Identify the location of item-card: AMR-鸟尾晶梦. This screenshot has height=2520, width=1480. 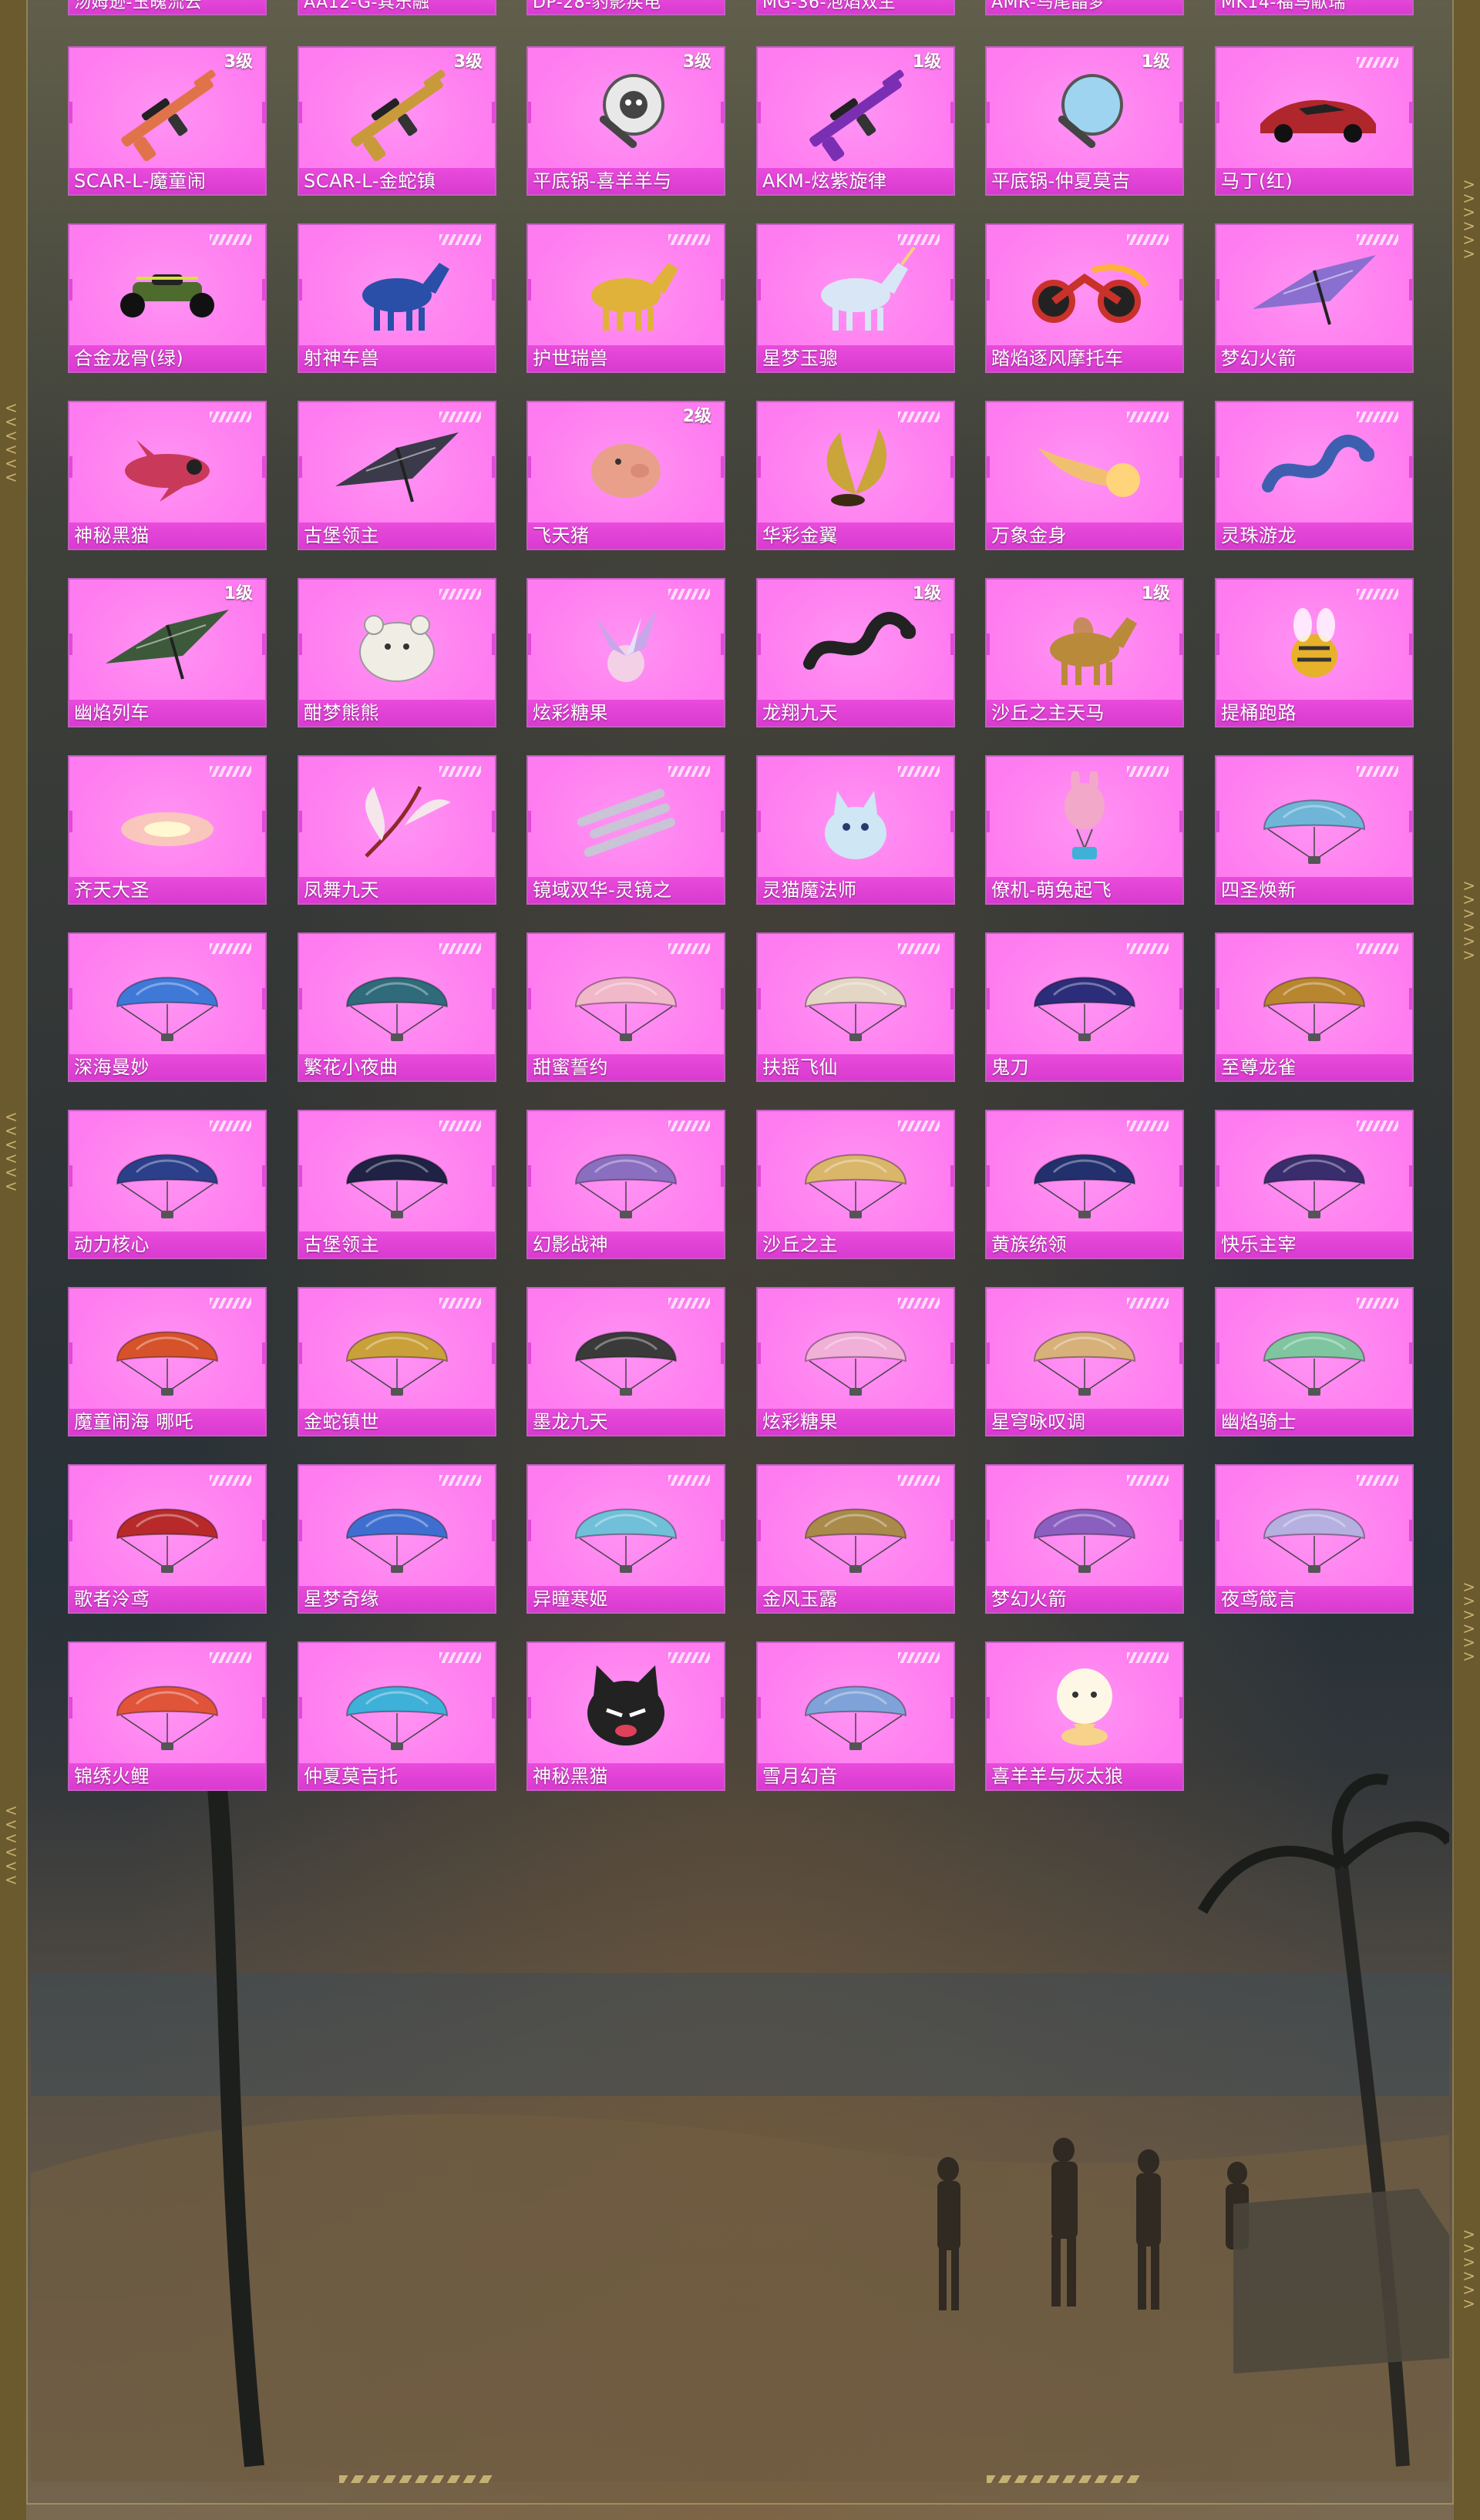
(1084, 8).